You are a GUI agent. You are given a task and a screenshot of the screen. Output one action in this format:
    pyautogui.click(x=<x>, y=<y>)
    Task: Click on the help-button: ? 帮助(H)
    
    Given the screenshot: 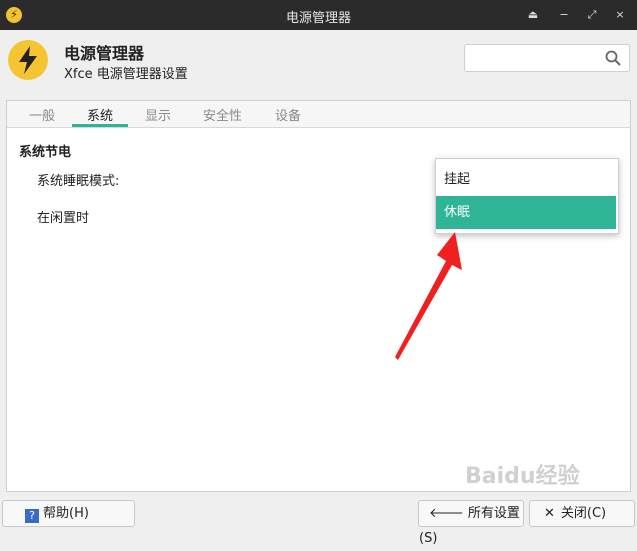 What is the action you would take?
    pyautogui.click(x=68, y=513)
    